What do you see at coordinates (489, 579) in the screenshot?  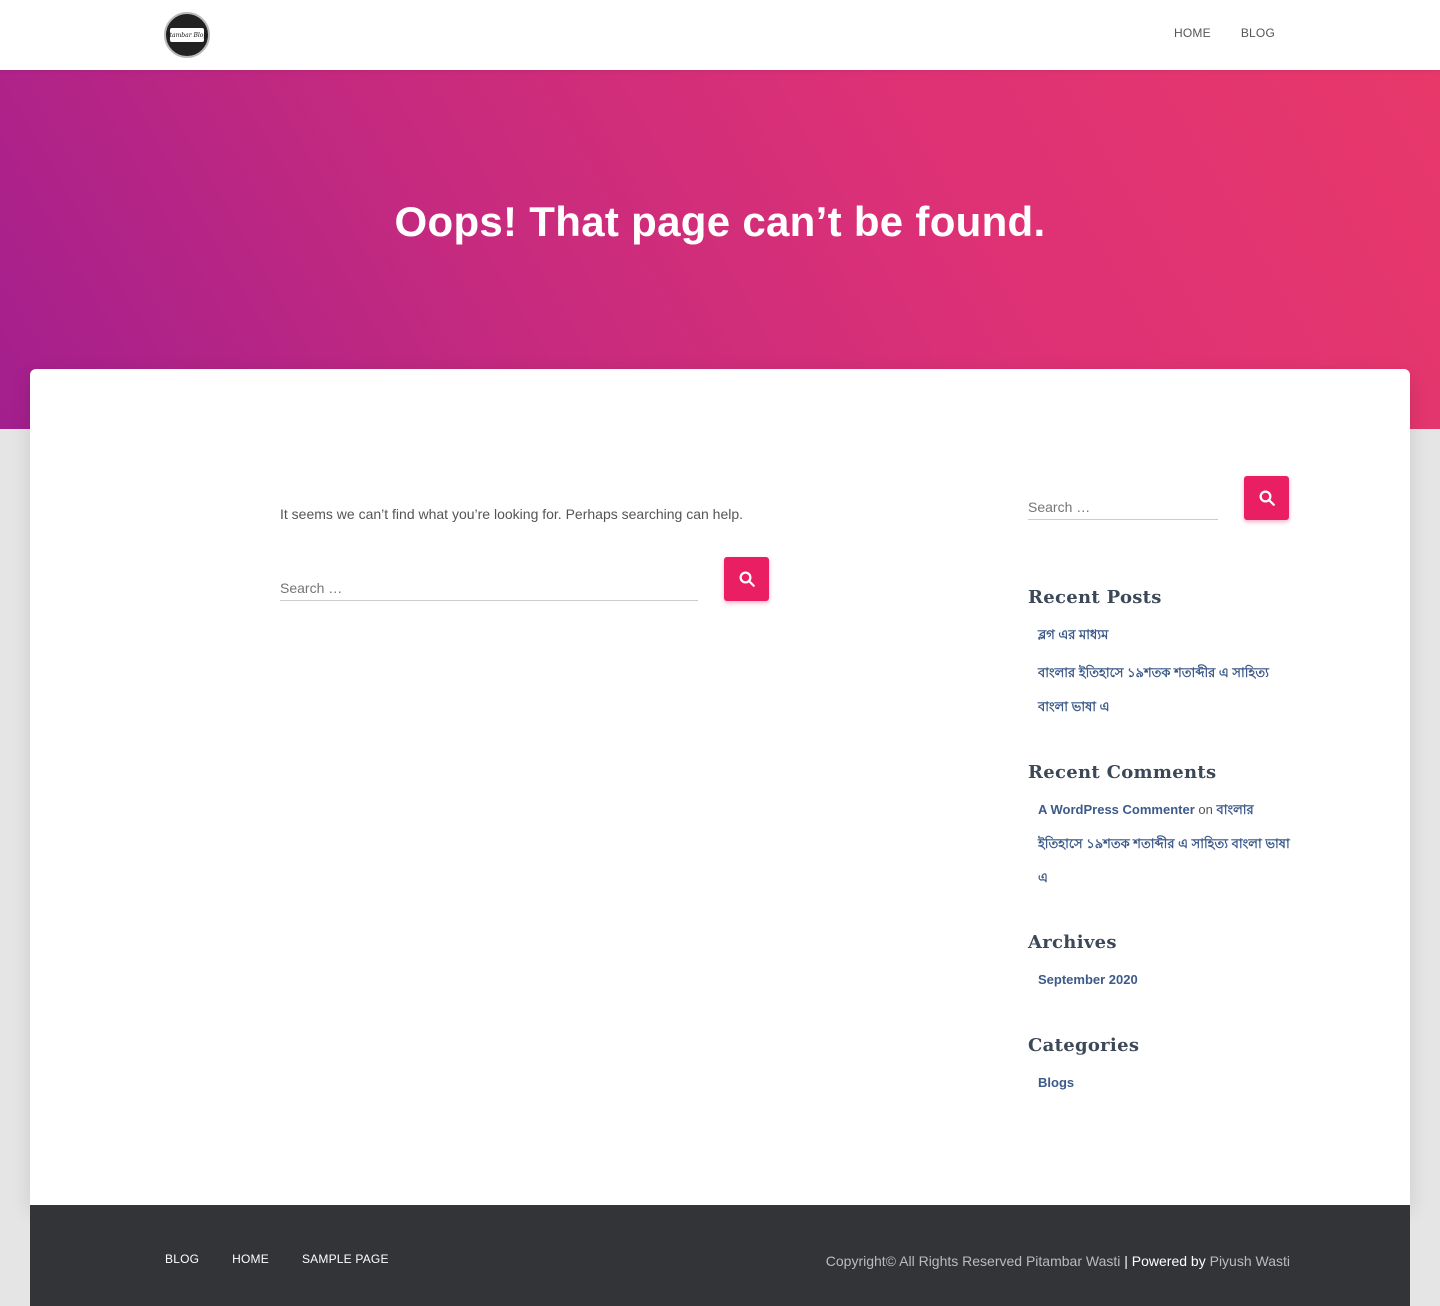 I see `main-search-field` at bounding box center [489, 579].